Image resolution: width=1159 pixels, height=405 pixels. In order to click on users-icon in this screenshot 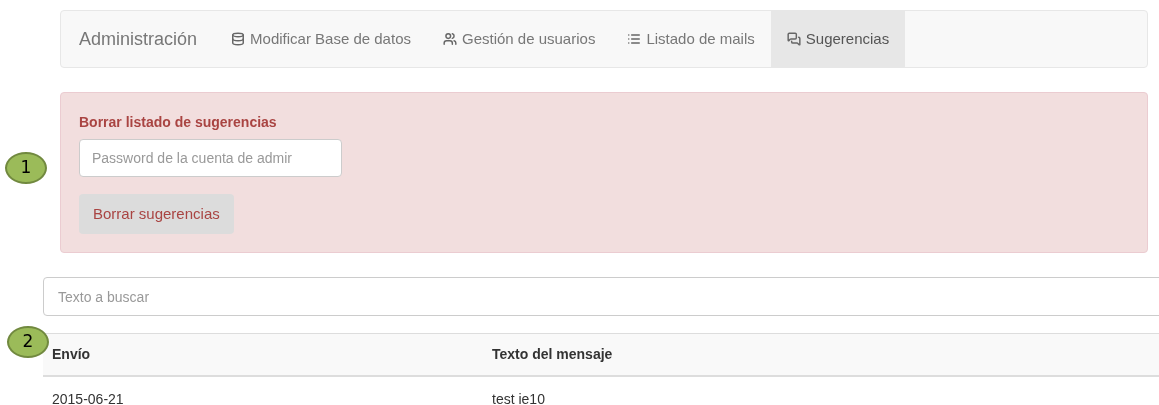, I will do `click(449, 39)`.